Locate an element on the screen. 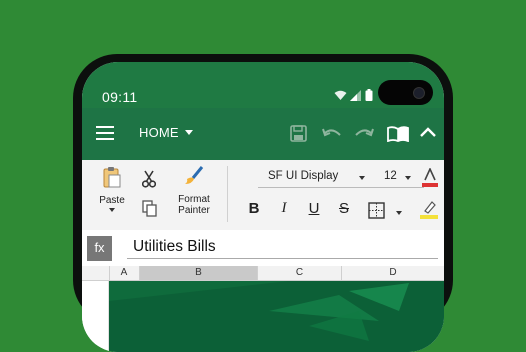 This screenshot has height=352, width=526. status-time: 09:11 is located at coordinates (120, 97).